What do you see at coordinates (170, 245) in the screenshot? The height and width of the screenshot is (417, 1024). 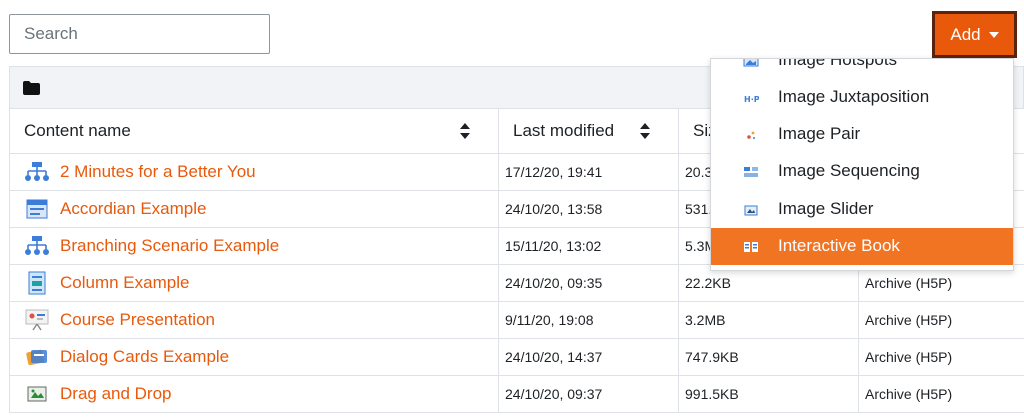 I see `content-name: Branching Scenario Example` at bounding box center [170, 245].